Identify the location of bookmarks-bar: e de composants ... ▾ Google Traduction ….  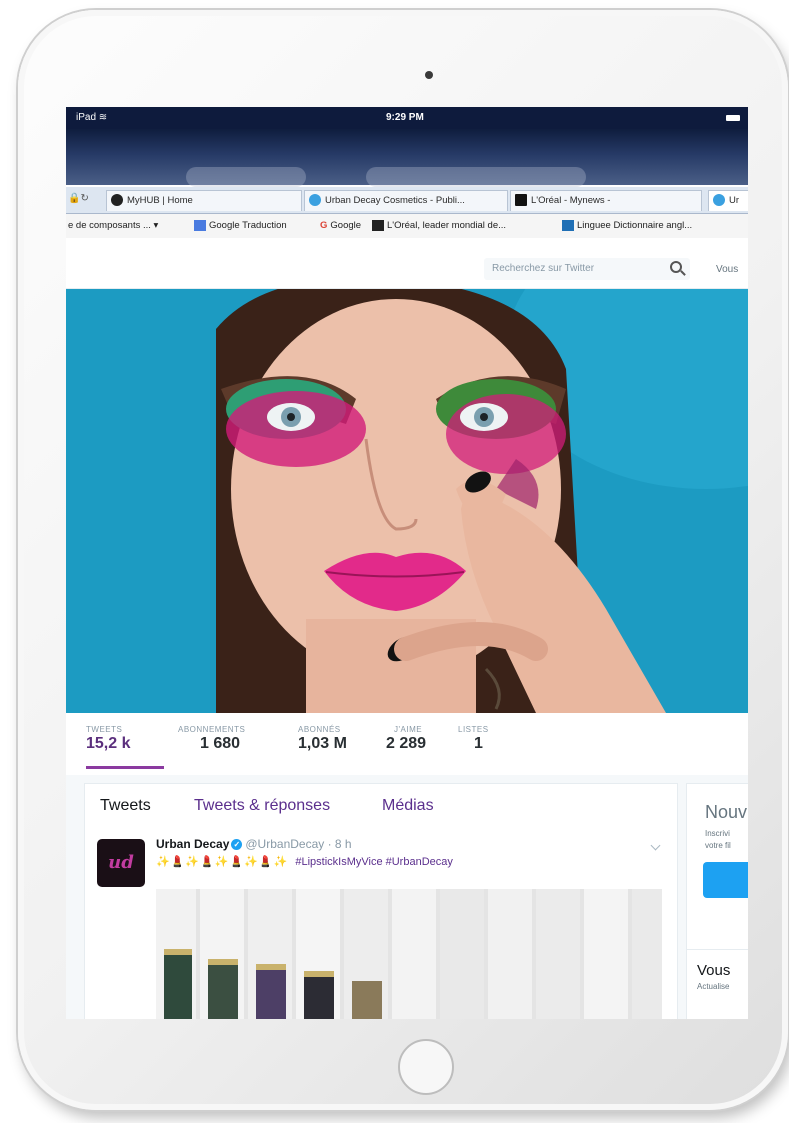
(407, 226).